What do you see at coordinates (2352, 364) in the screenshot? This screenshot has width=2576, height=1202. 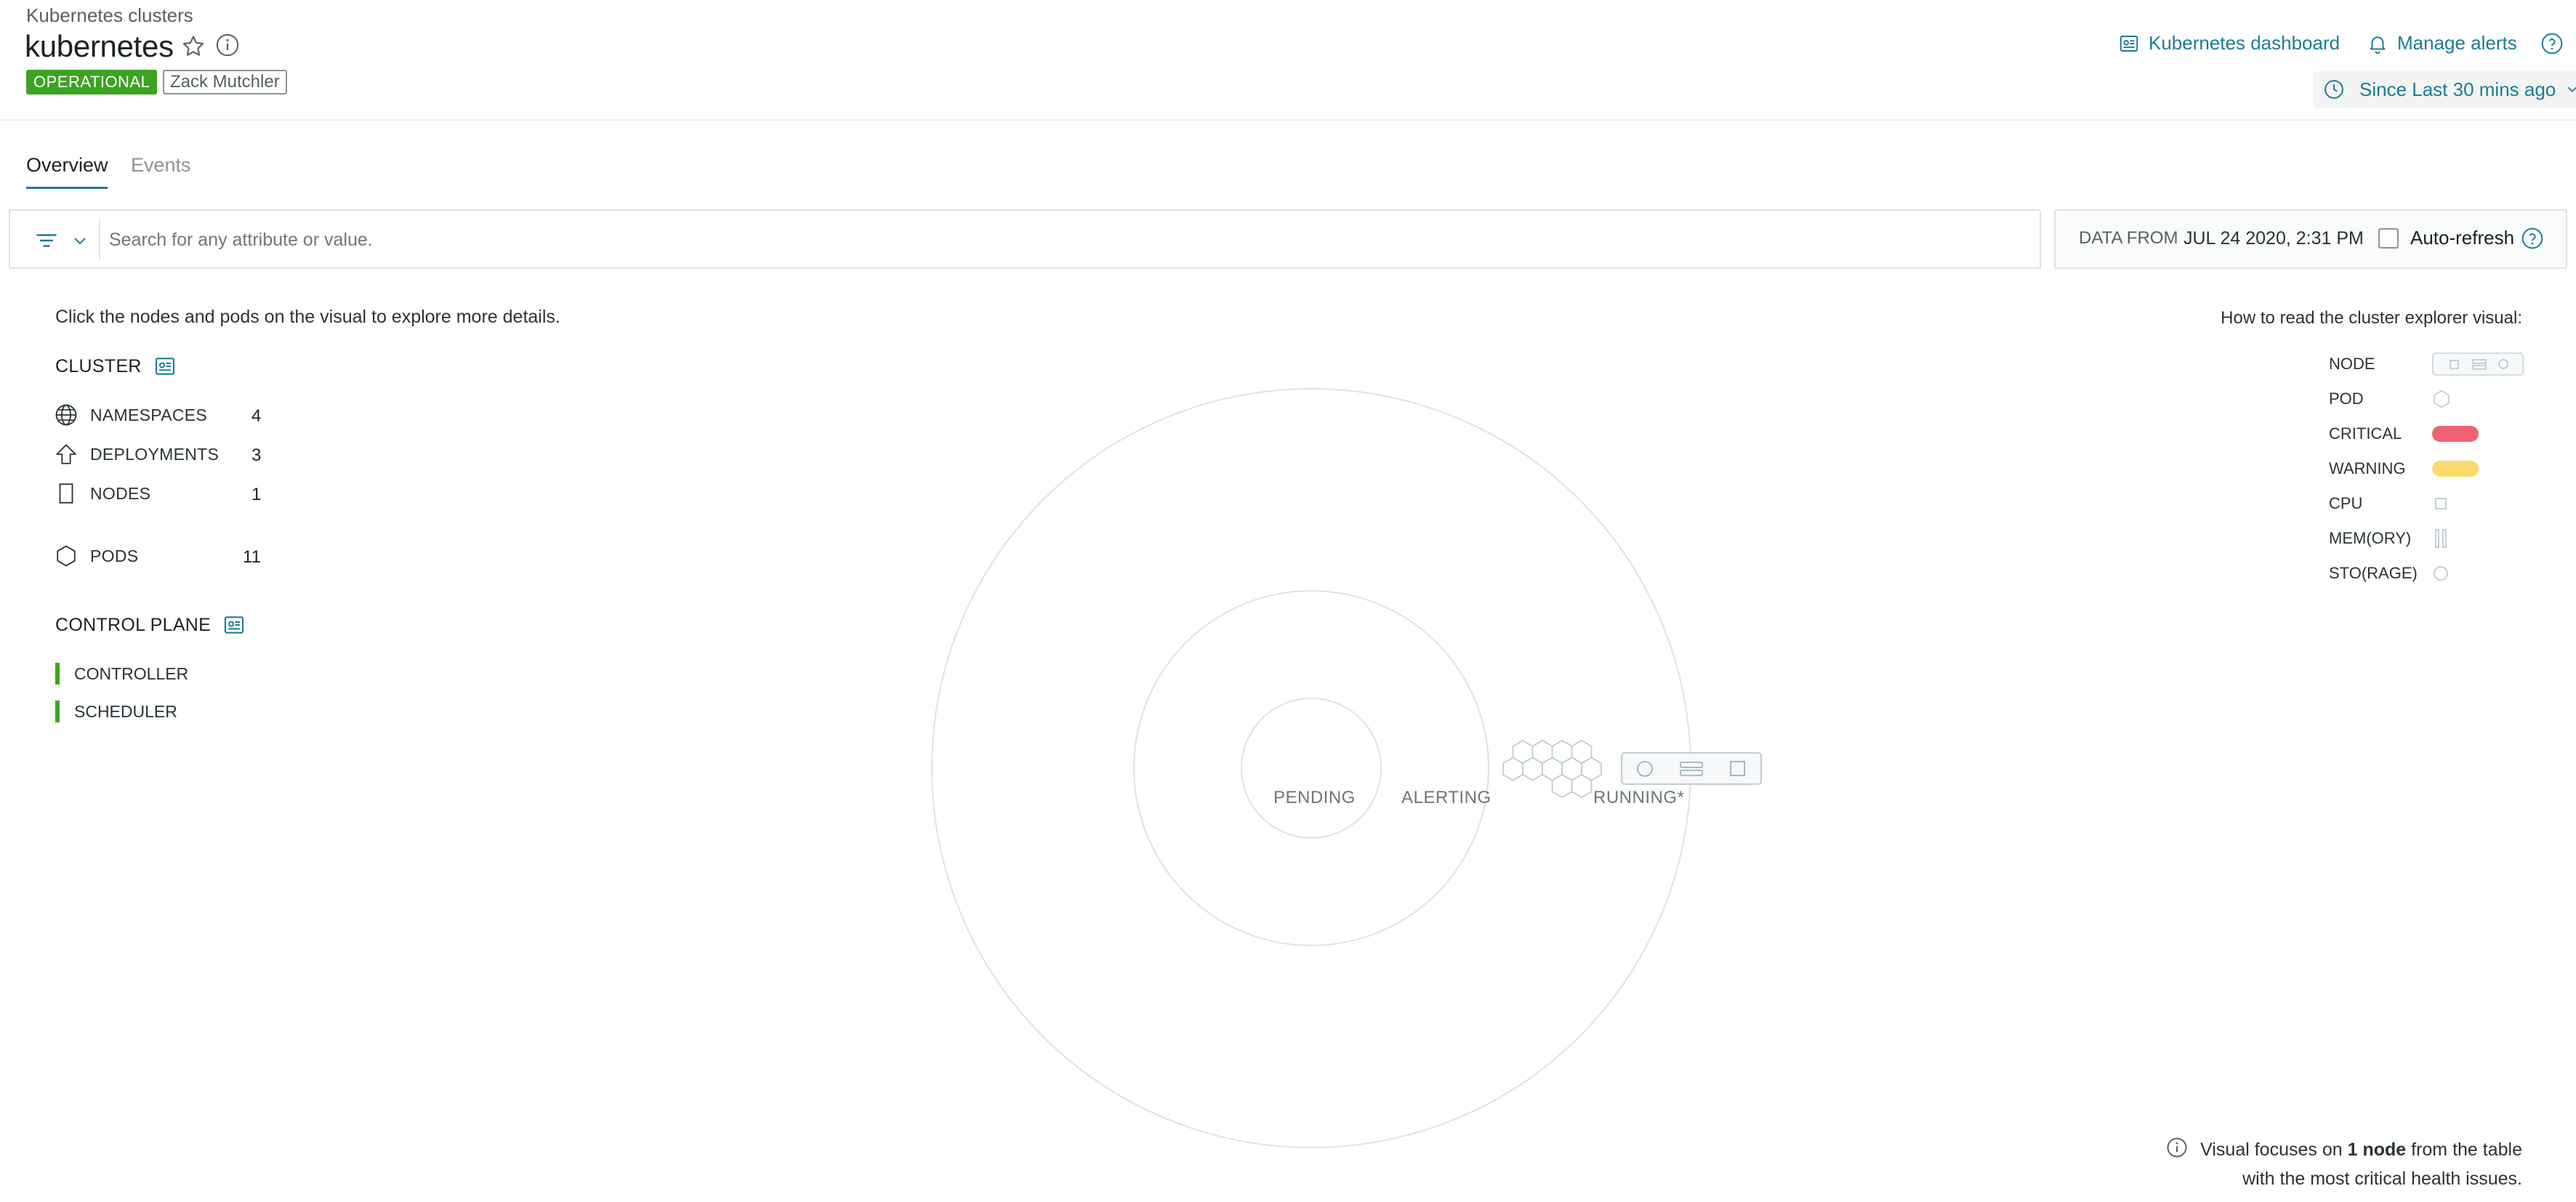 I see `legend-node-label: NODE` at bounding box center [2352, 364].